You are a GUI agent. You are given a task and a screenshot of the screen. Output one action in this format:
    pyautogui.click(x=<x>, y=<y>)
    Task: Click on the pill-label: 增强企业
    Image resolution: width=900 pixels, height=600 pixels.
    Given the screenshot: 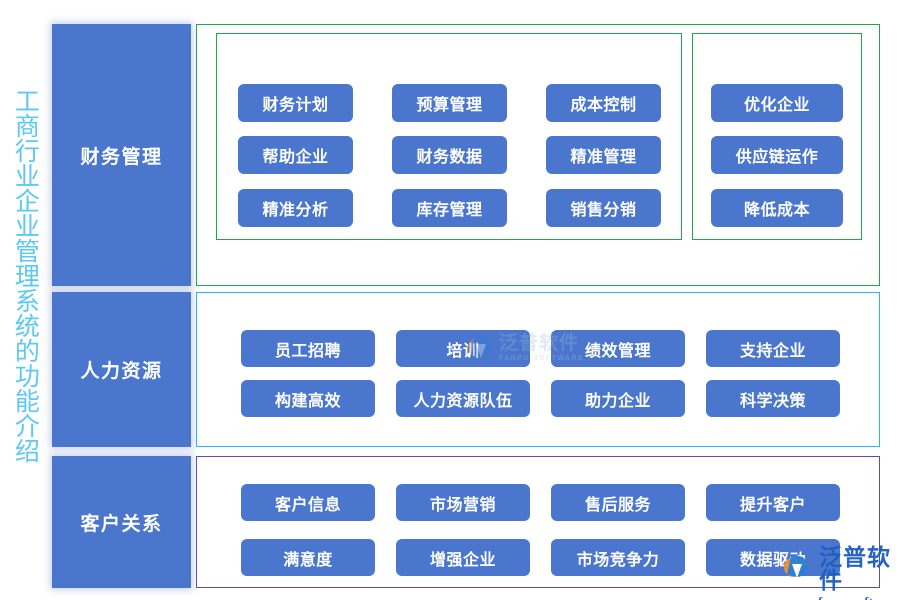 What is the action you would take?
    pyautogui.click(x=462, y=560)
    